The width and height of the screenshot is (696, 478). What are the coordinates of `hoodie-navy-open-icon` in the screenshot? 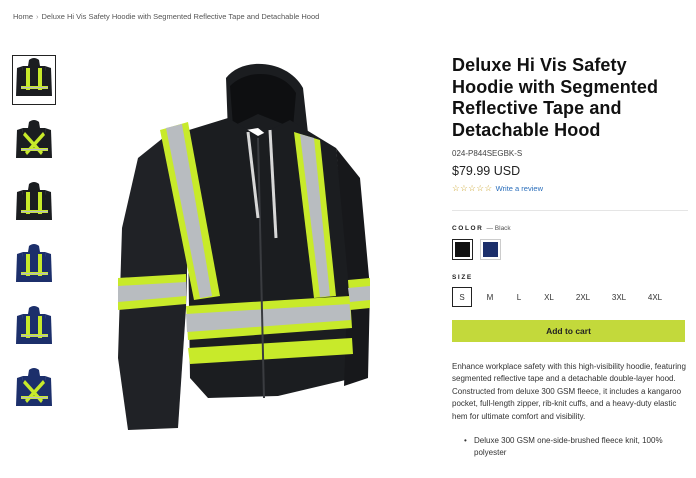 It's located at (34, 328).